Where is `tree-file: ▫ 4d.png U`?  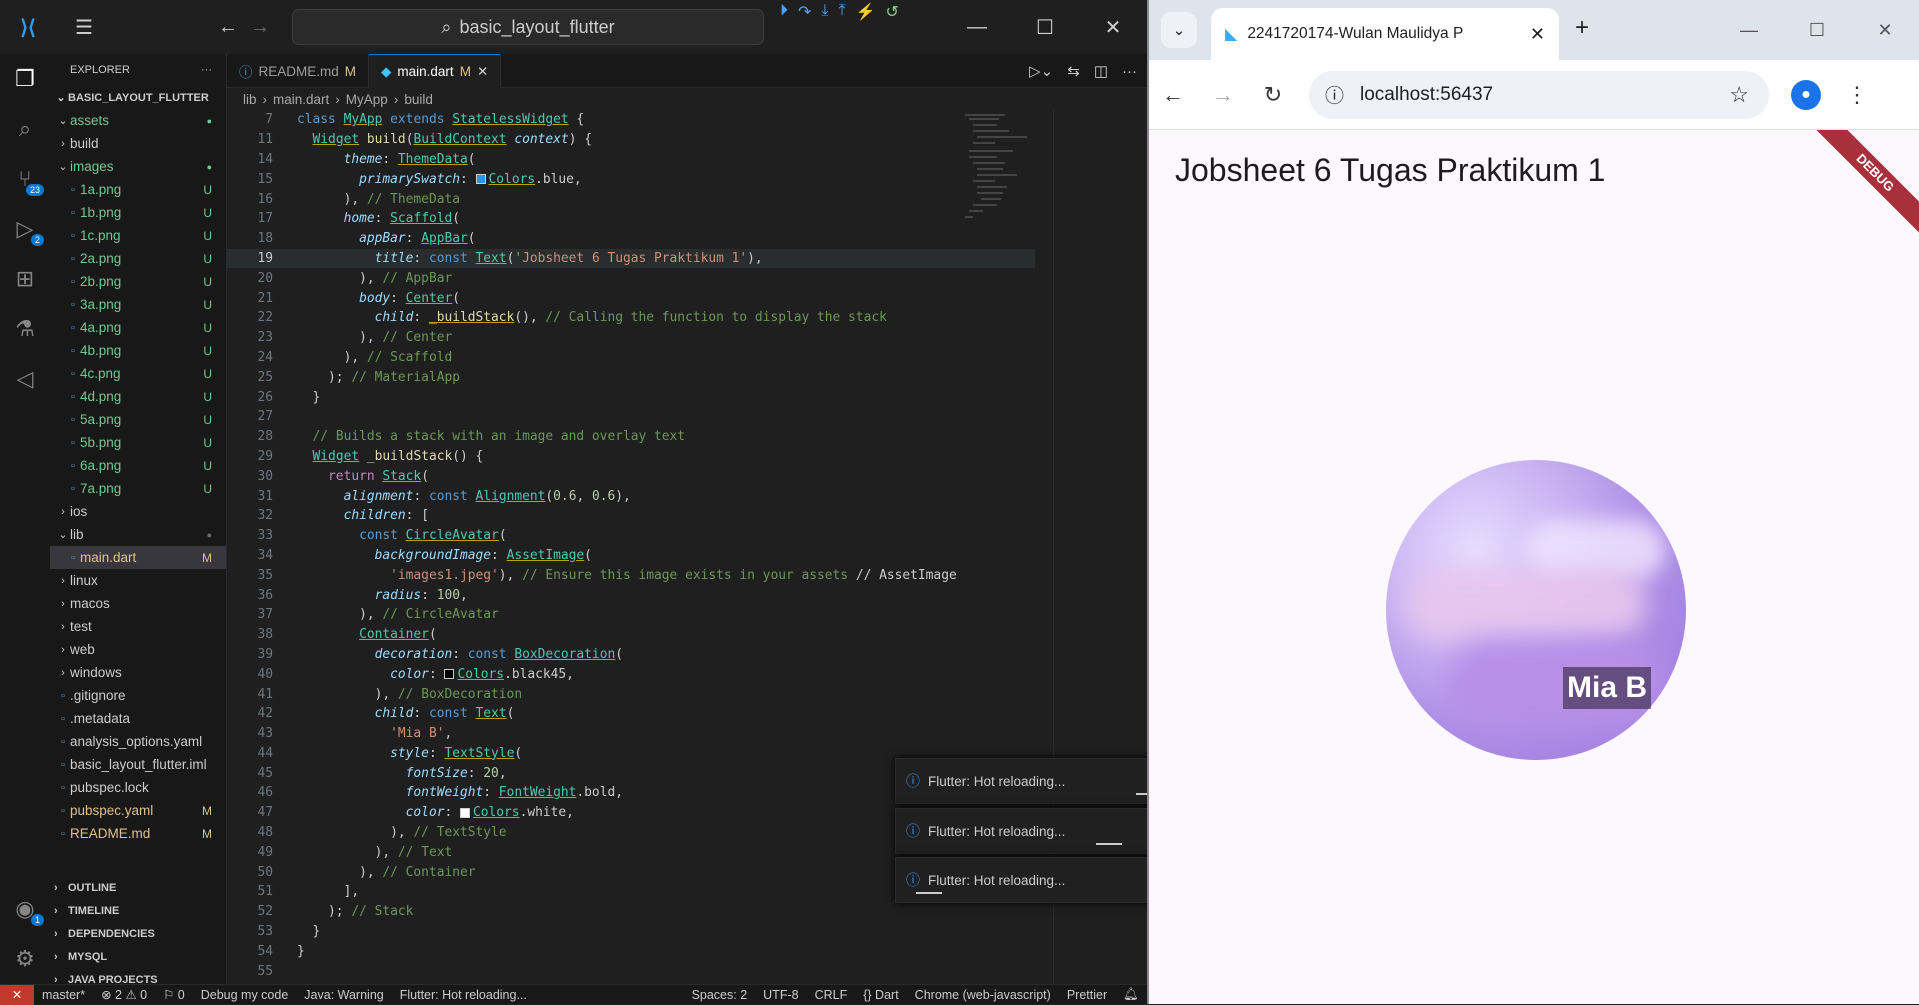 tree-file: ▫ 4d.png U is located at coordinates (138, 396).